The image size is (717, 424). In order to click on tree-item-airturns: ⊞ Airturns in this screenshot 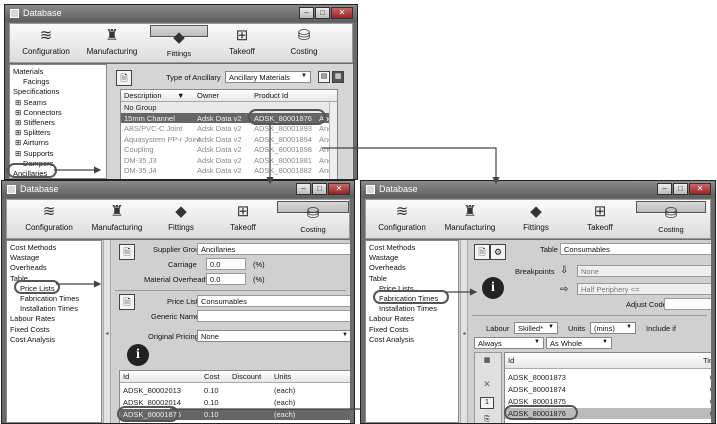, I will do `click(58, 143)`.